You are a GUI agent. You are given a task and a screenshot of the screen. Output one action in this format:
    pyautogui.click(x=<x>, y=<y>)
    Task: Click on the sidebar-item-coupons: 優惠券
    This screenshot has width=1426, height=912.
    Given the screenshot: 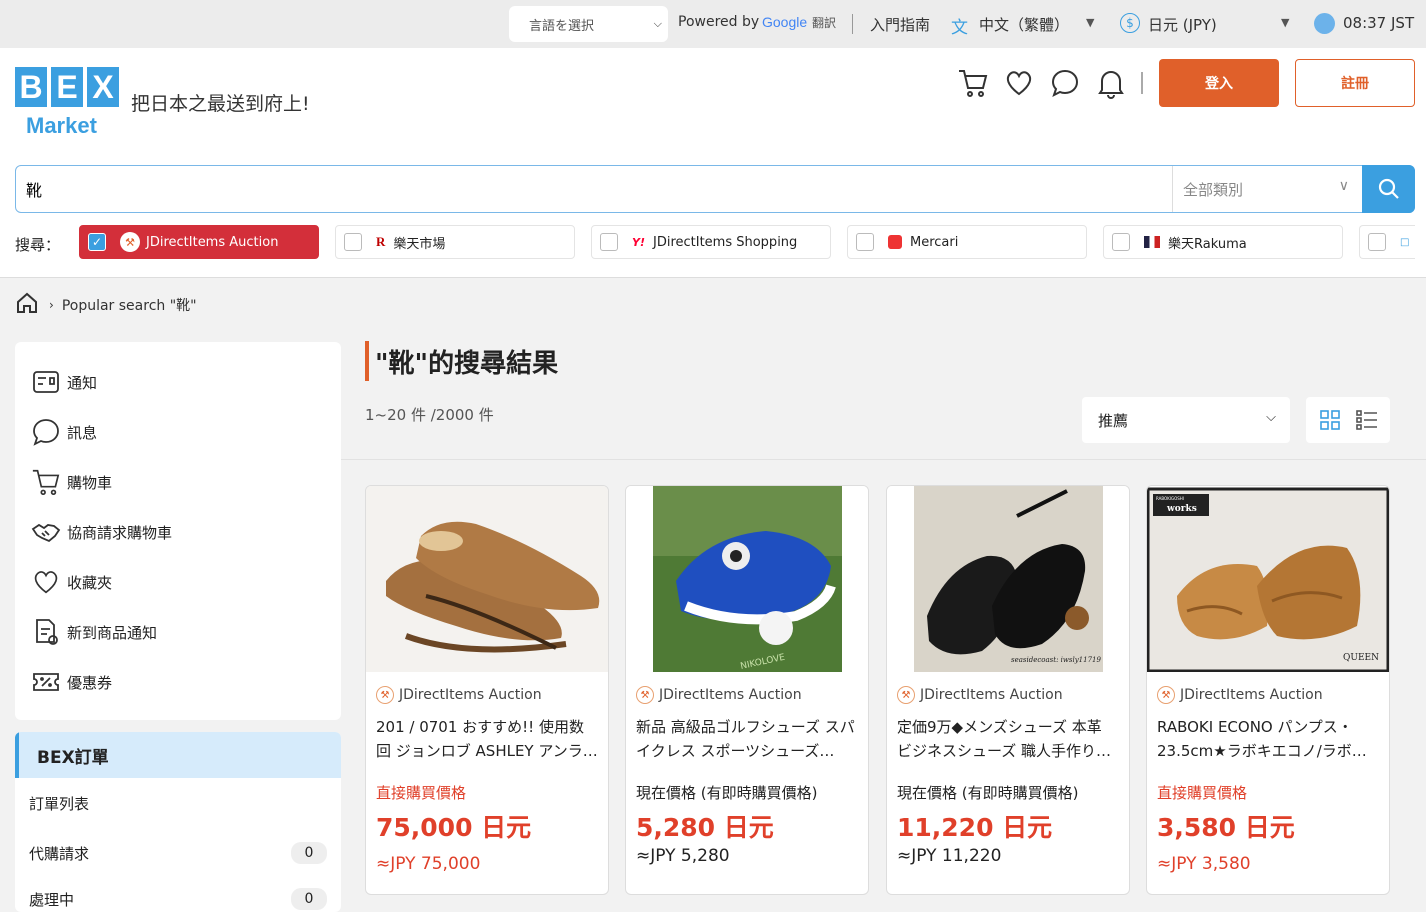 What is the action you would take?
    pyautogui.click(x=71, y=682)
    